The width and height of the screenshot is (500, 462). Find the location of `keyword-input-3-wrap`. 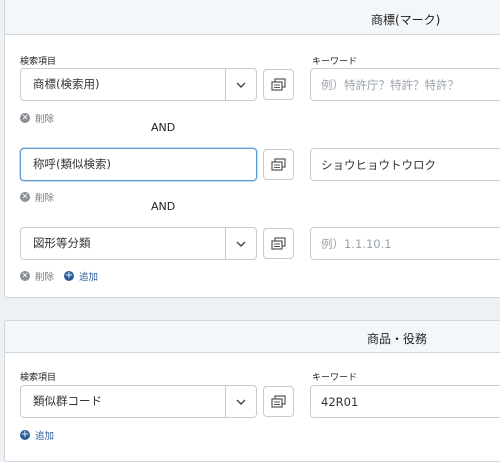

keyword-input-3-wrap is located at coordinates (405, 243).